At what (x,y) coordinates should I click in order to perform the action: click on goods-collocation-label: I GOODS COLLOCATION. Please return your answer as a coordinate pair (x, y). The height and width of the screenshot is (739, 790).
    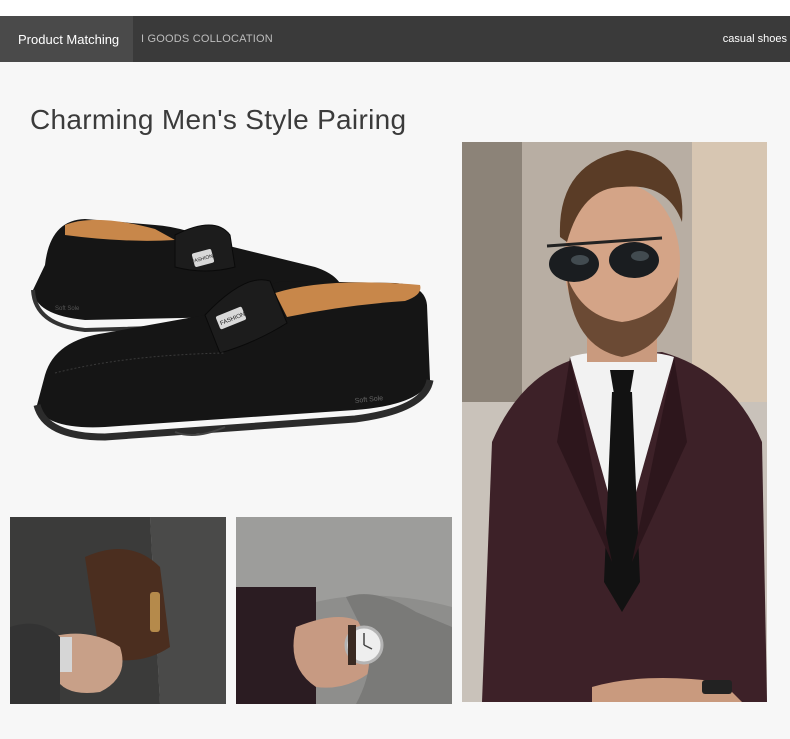
    Looking at the image, I should click on (207, 39).